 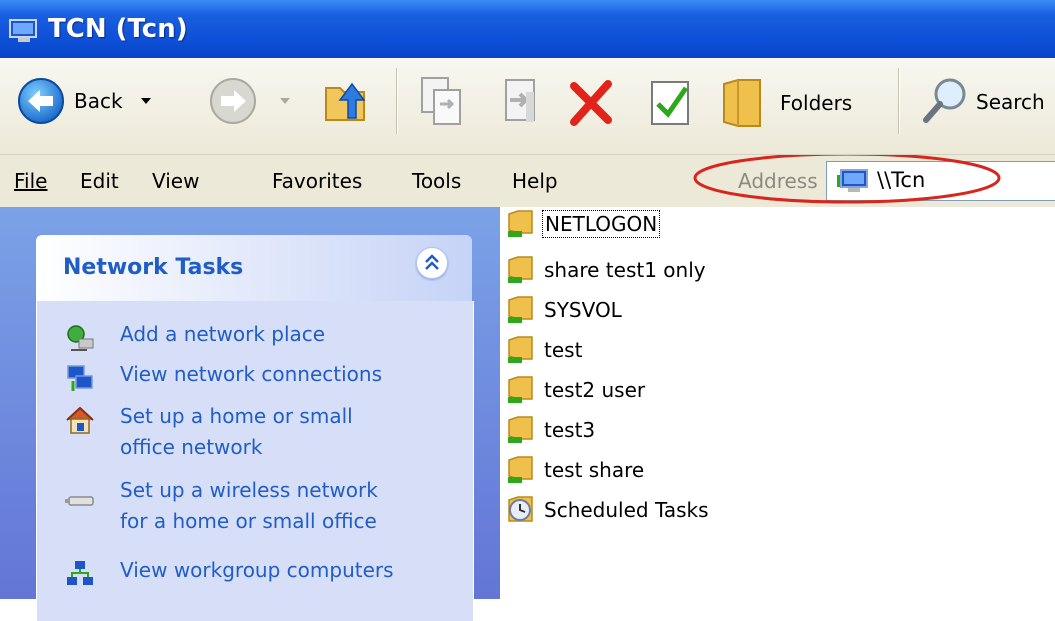 I want to click on network-place-icon, so click(x=80, y=338).